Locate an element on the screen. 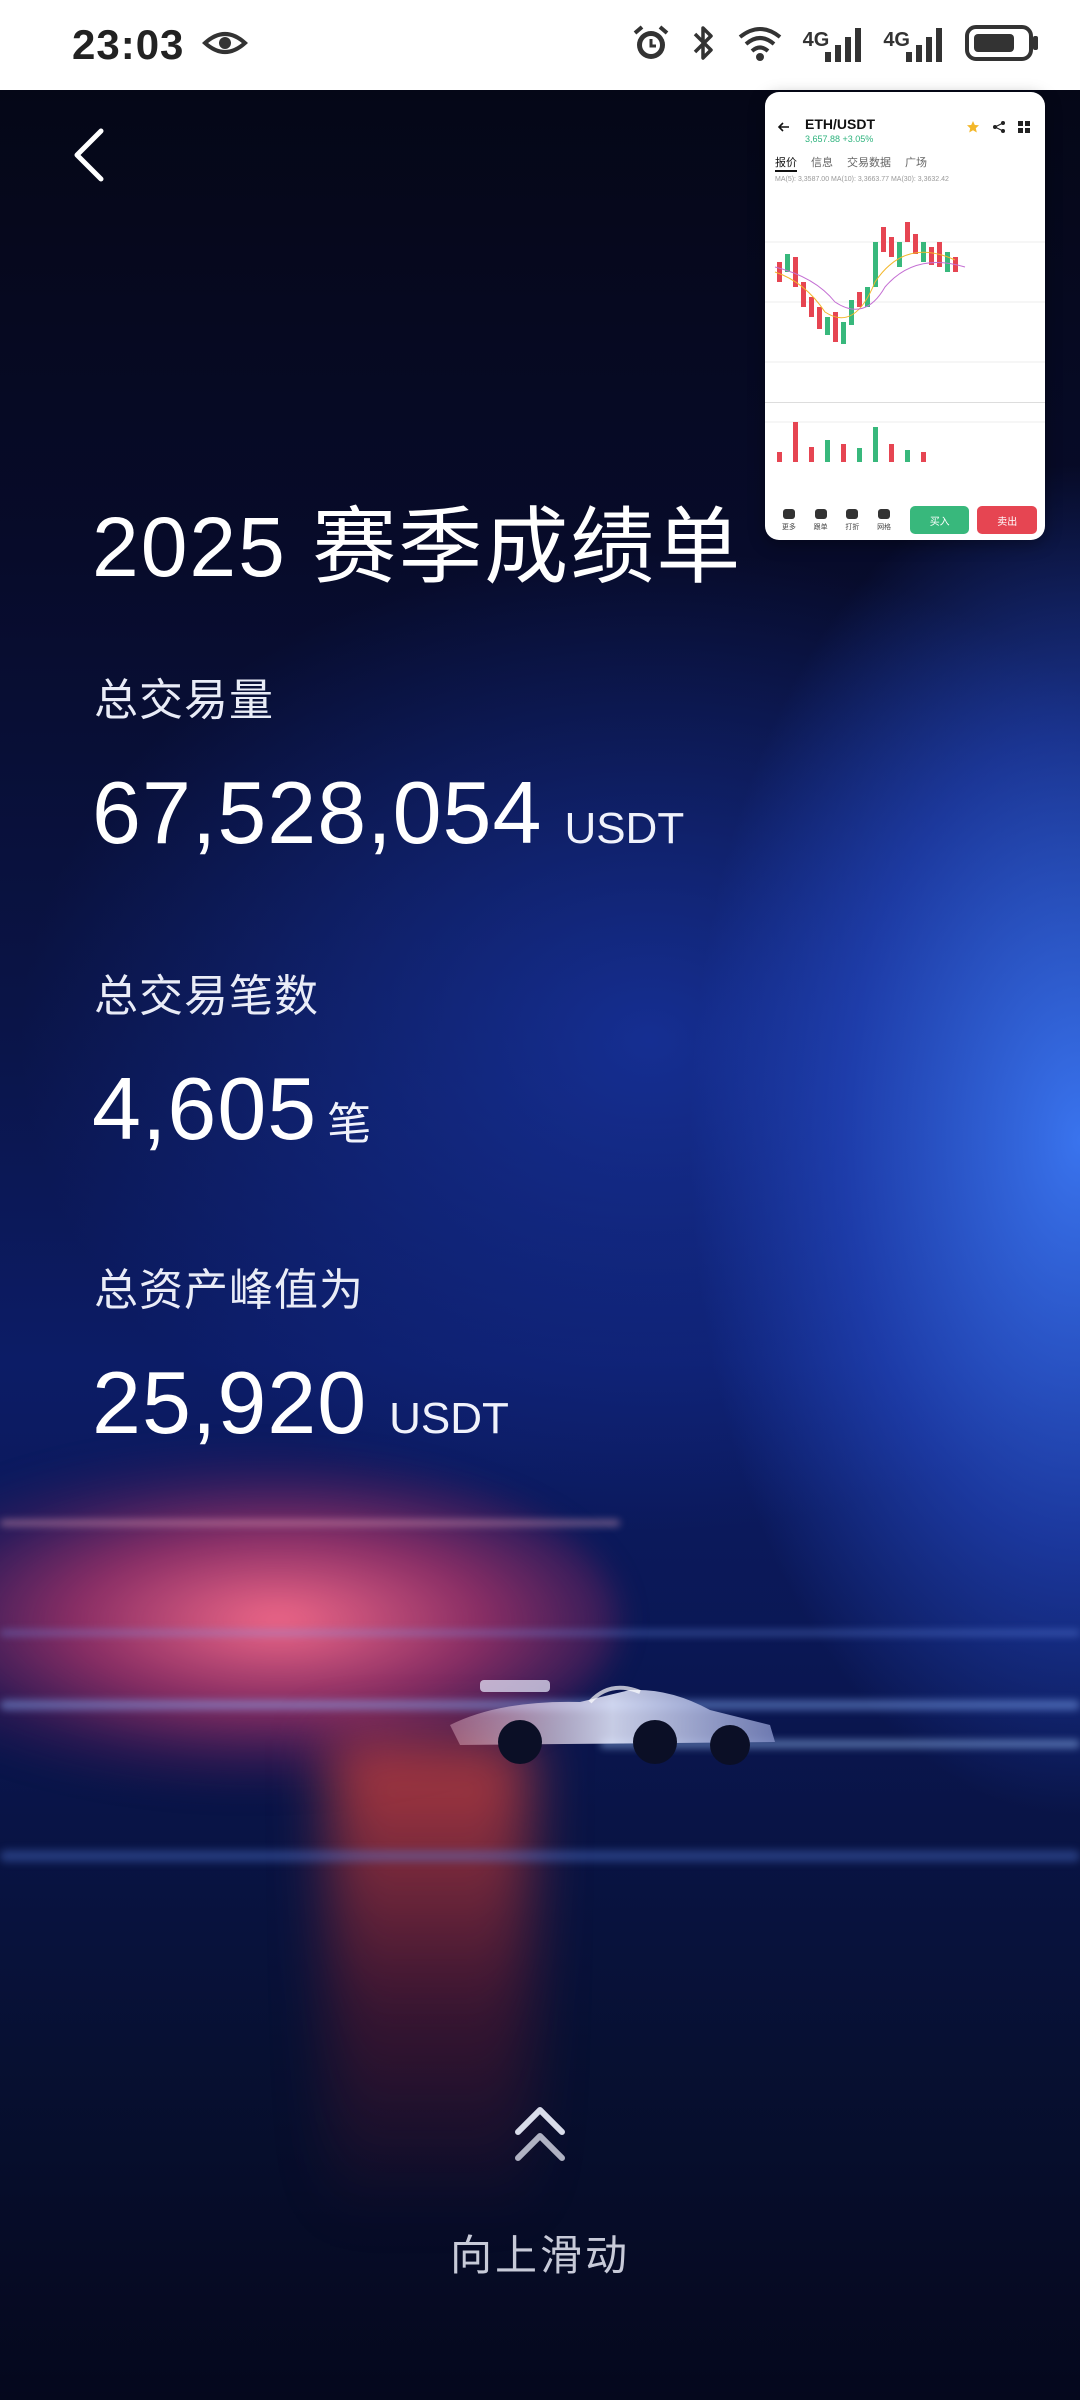 The width and height of the screenshot is (1080, 2400). bluetooth-icon is located at coordinates (704, 45).